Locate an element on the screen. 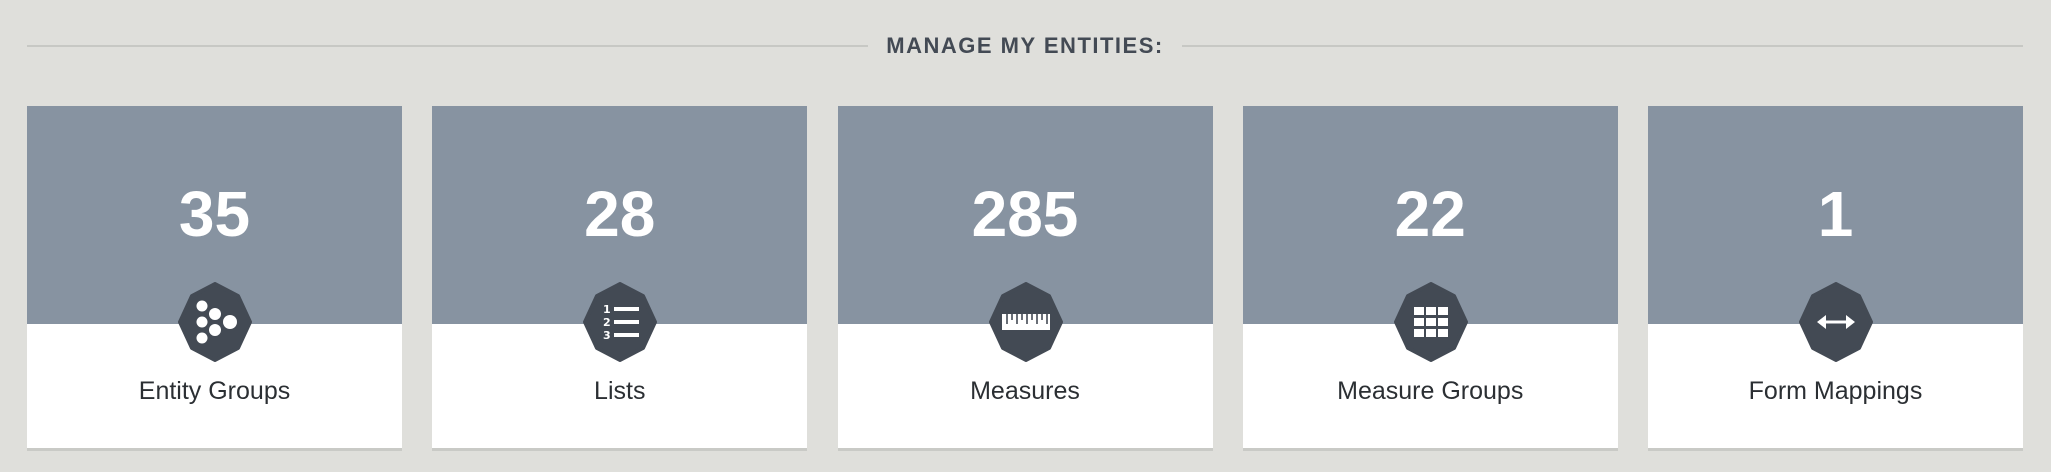  card-entity-groups: 35 Entity Groups is located at coordinates (214, 277).